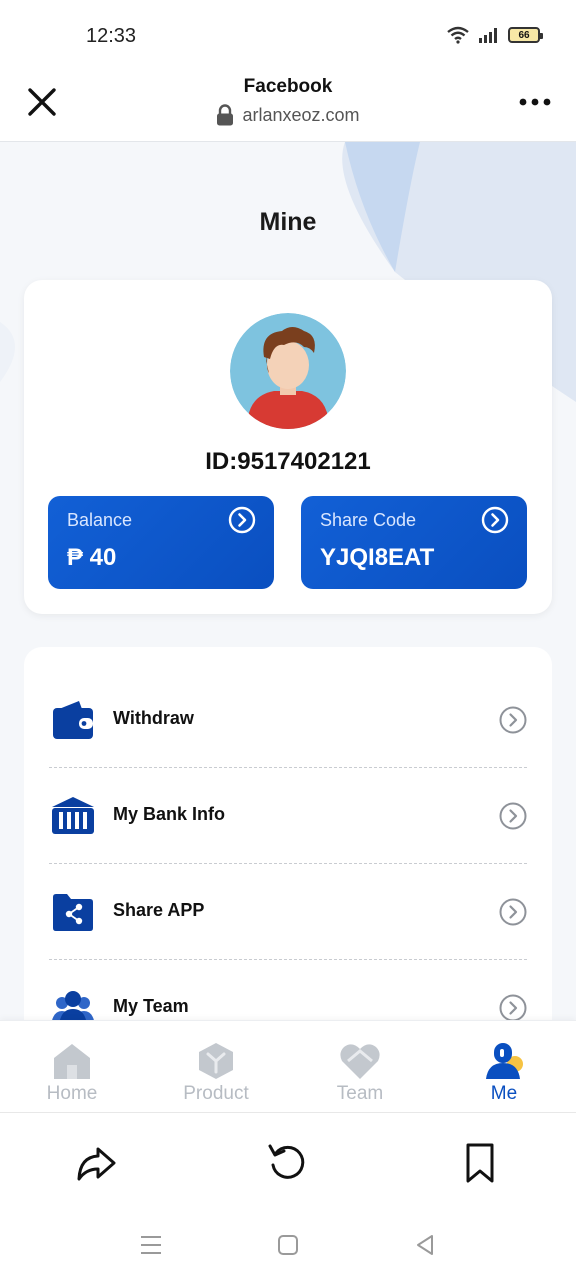 The width and height of the screenshot is (576, 1280). Describe the element at coordinates (151, 1006) in the screenshot. I see `menu-item-label: My Team` at that location.